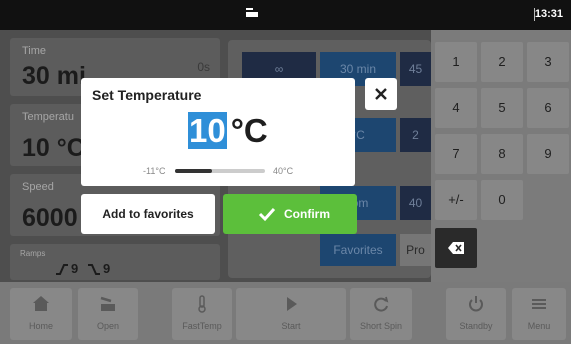  Describe the element at coordinates (548, 14) in the screenshot. I see `clock: 13:31` at that location.